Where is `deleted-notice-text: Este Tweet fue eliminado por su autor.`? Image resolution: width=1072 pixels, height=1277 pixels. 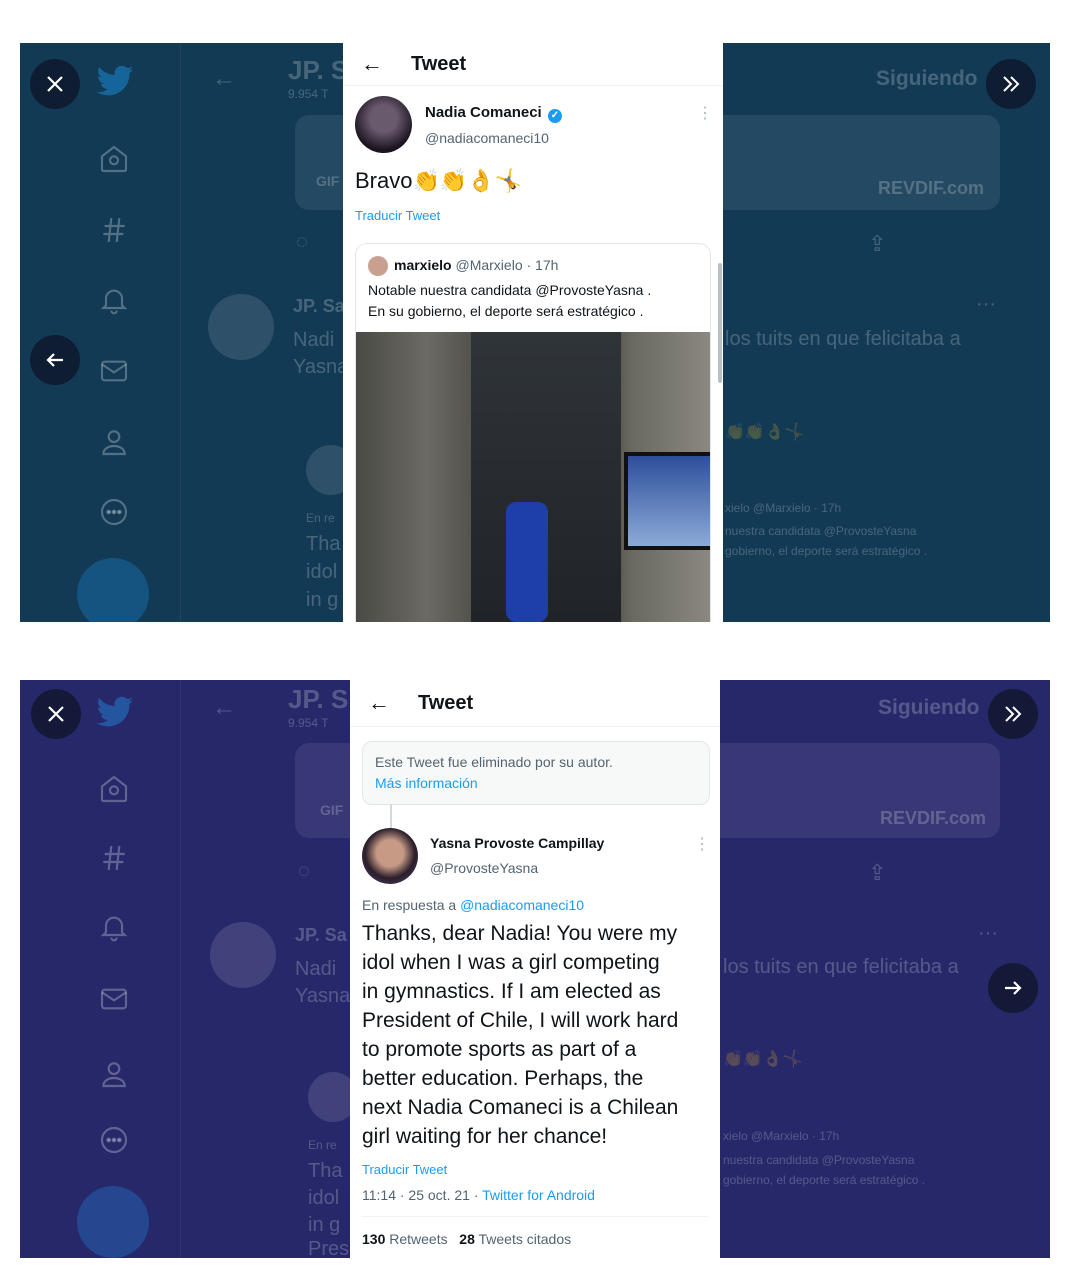
deleted-notice-text: Este Tweet fue eliminado por su autor. is located at coordinates (494, 762).